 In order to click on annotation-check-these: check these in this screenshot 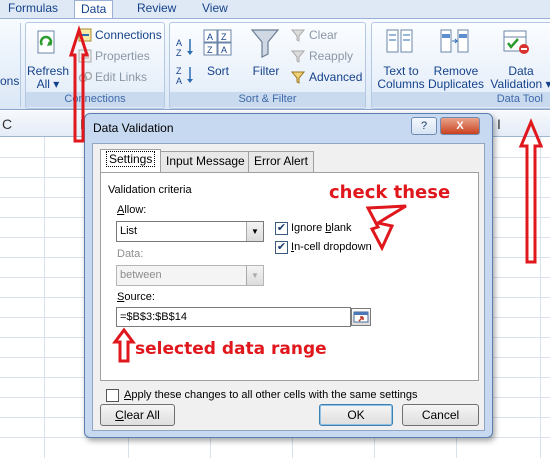, I will do `click(390, 192)`.